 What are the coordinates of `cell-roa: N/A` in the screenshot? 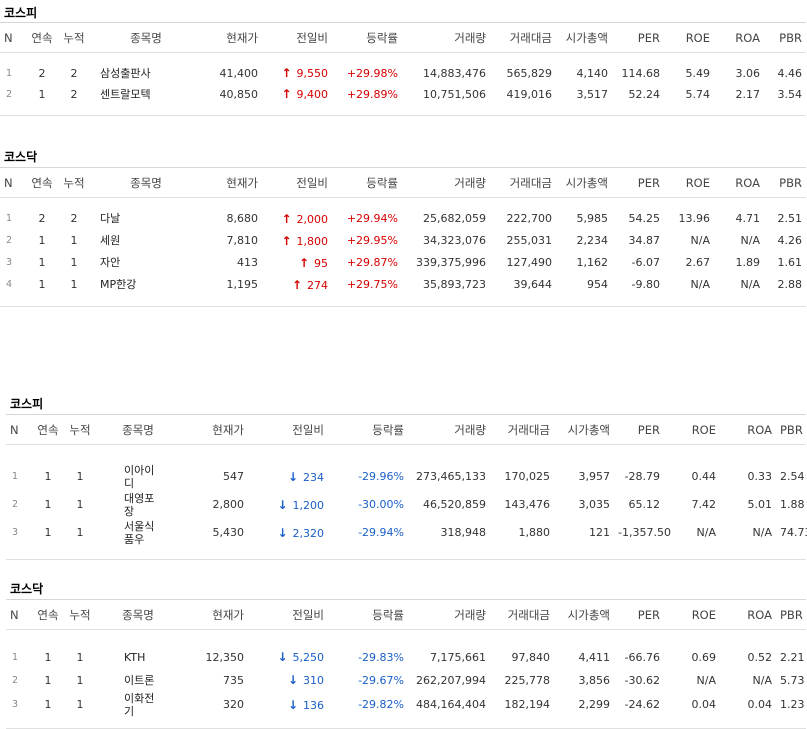 It's located at (762, 680).